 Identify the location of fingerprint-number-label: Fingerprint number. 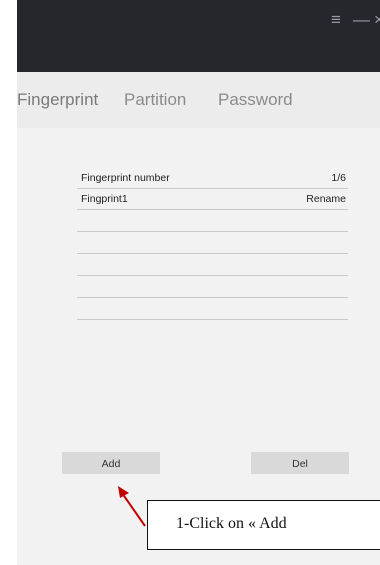
(125, 178).